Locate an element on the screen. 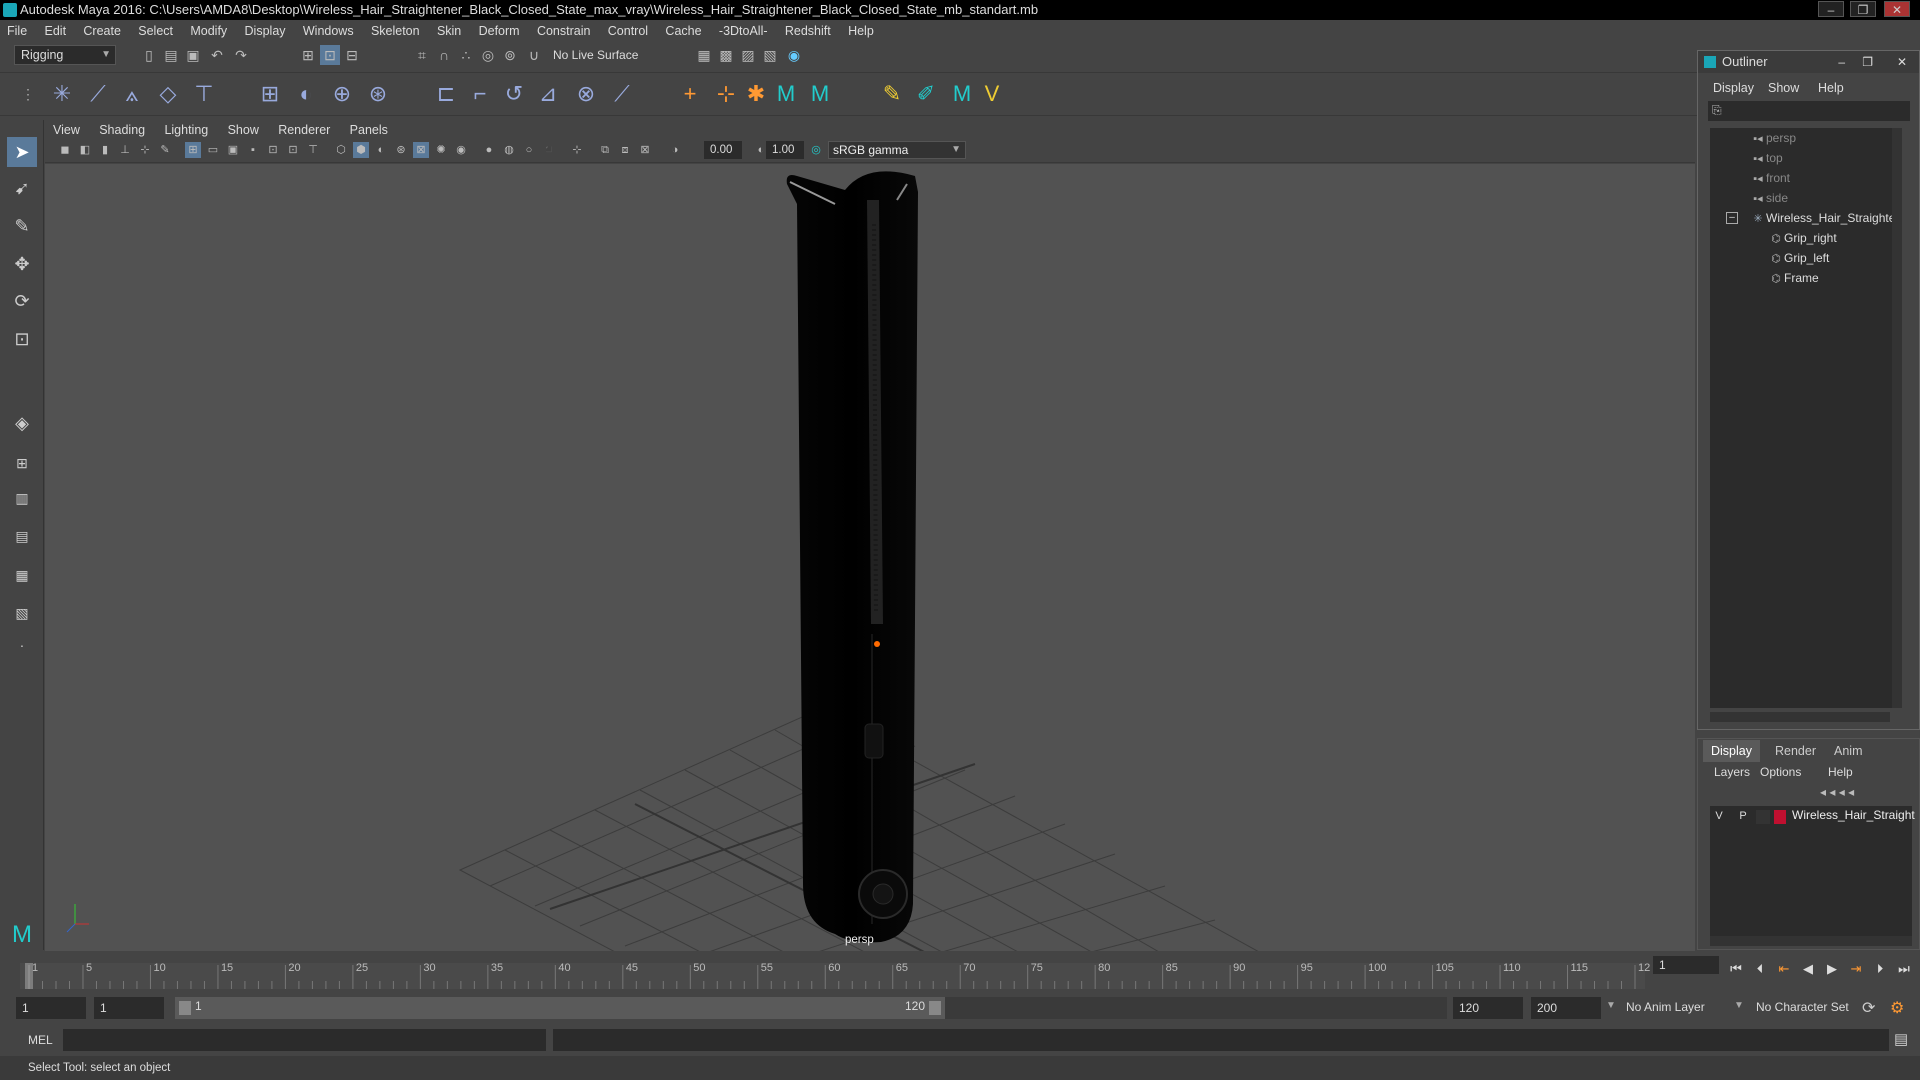 The width and height of the screenshot is (1920, 1080). menu-control: Control is located at coordinates (628, 31).